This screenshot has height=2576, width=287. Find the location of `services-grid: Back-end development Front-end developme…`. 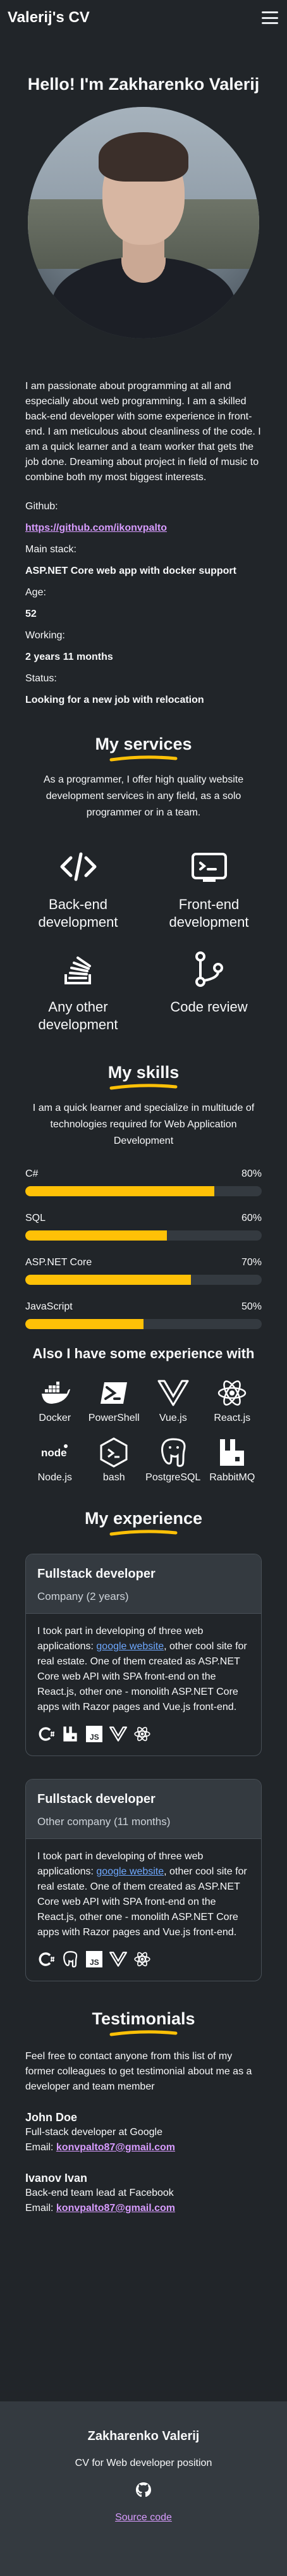

services-grid: Back-end development Front-end developme… is located at coordinates (144, 940).